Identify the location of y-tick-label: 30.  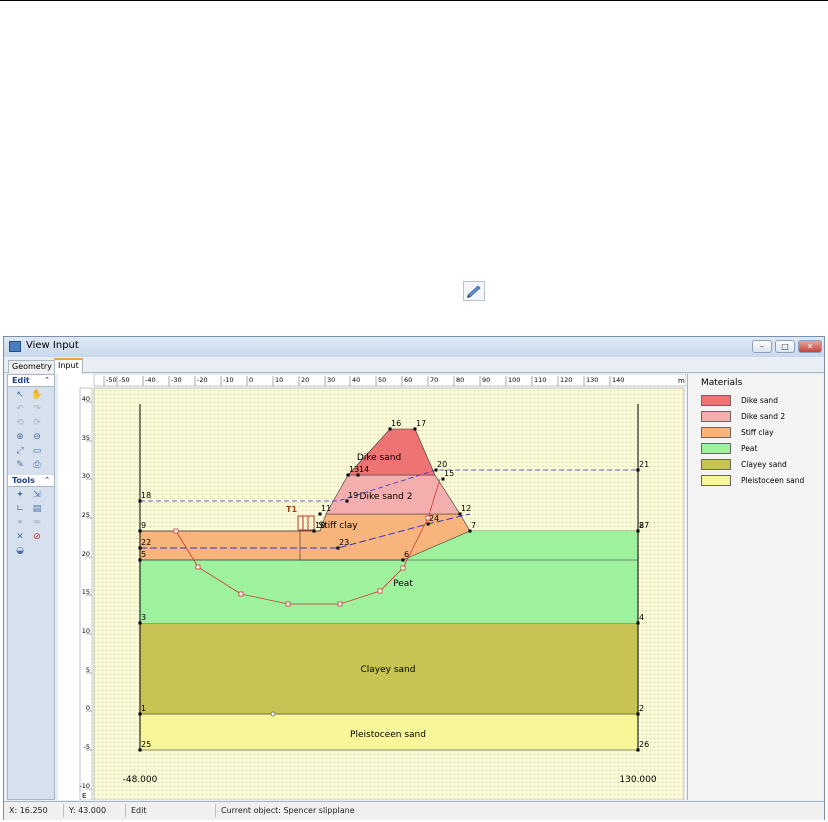
(86, 476).